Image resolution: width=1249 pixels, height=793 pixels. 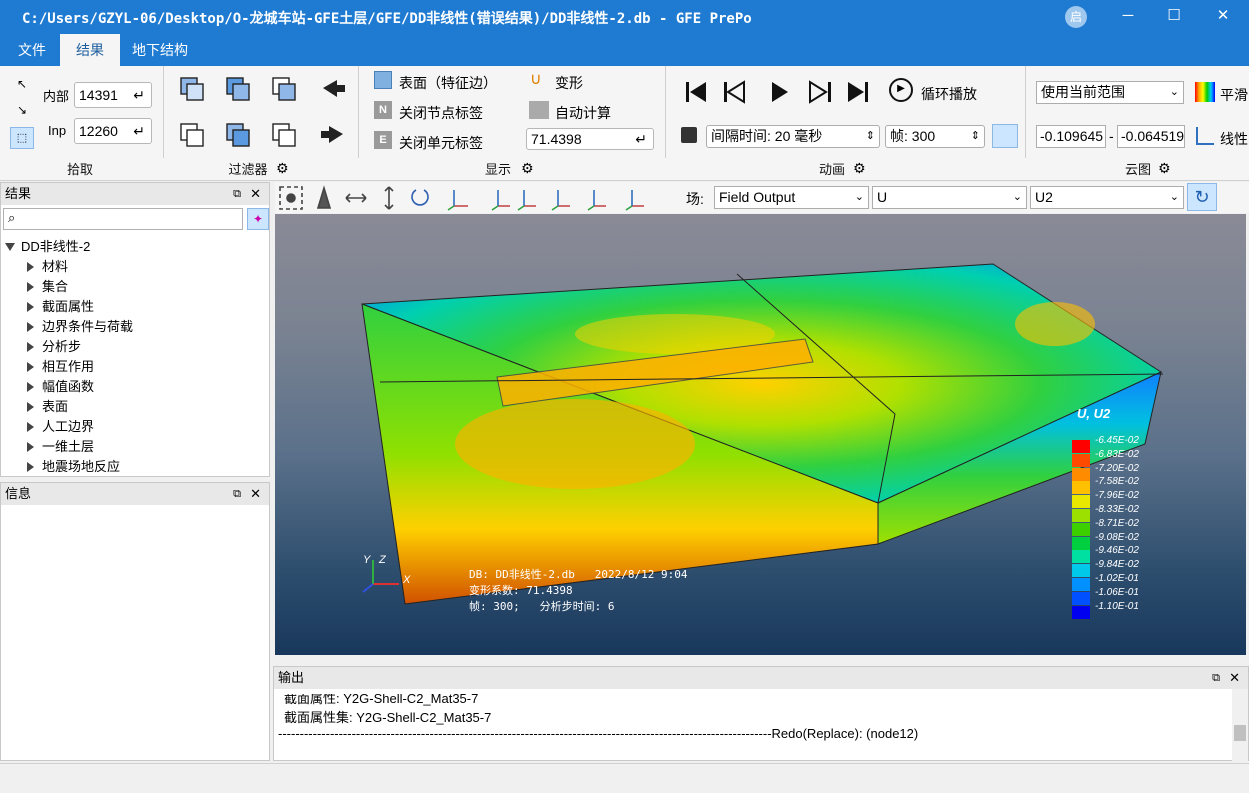 What do you see at coordinates (448, 83) in the screenshot?
I see `surface-option: 表面（特征边）` at bounding box center [448, 83].